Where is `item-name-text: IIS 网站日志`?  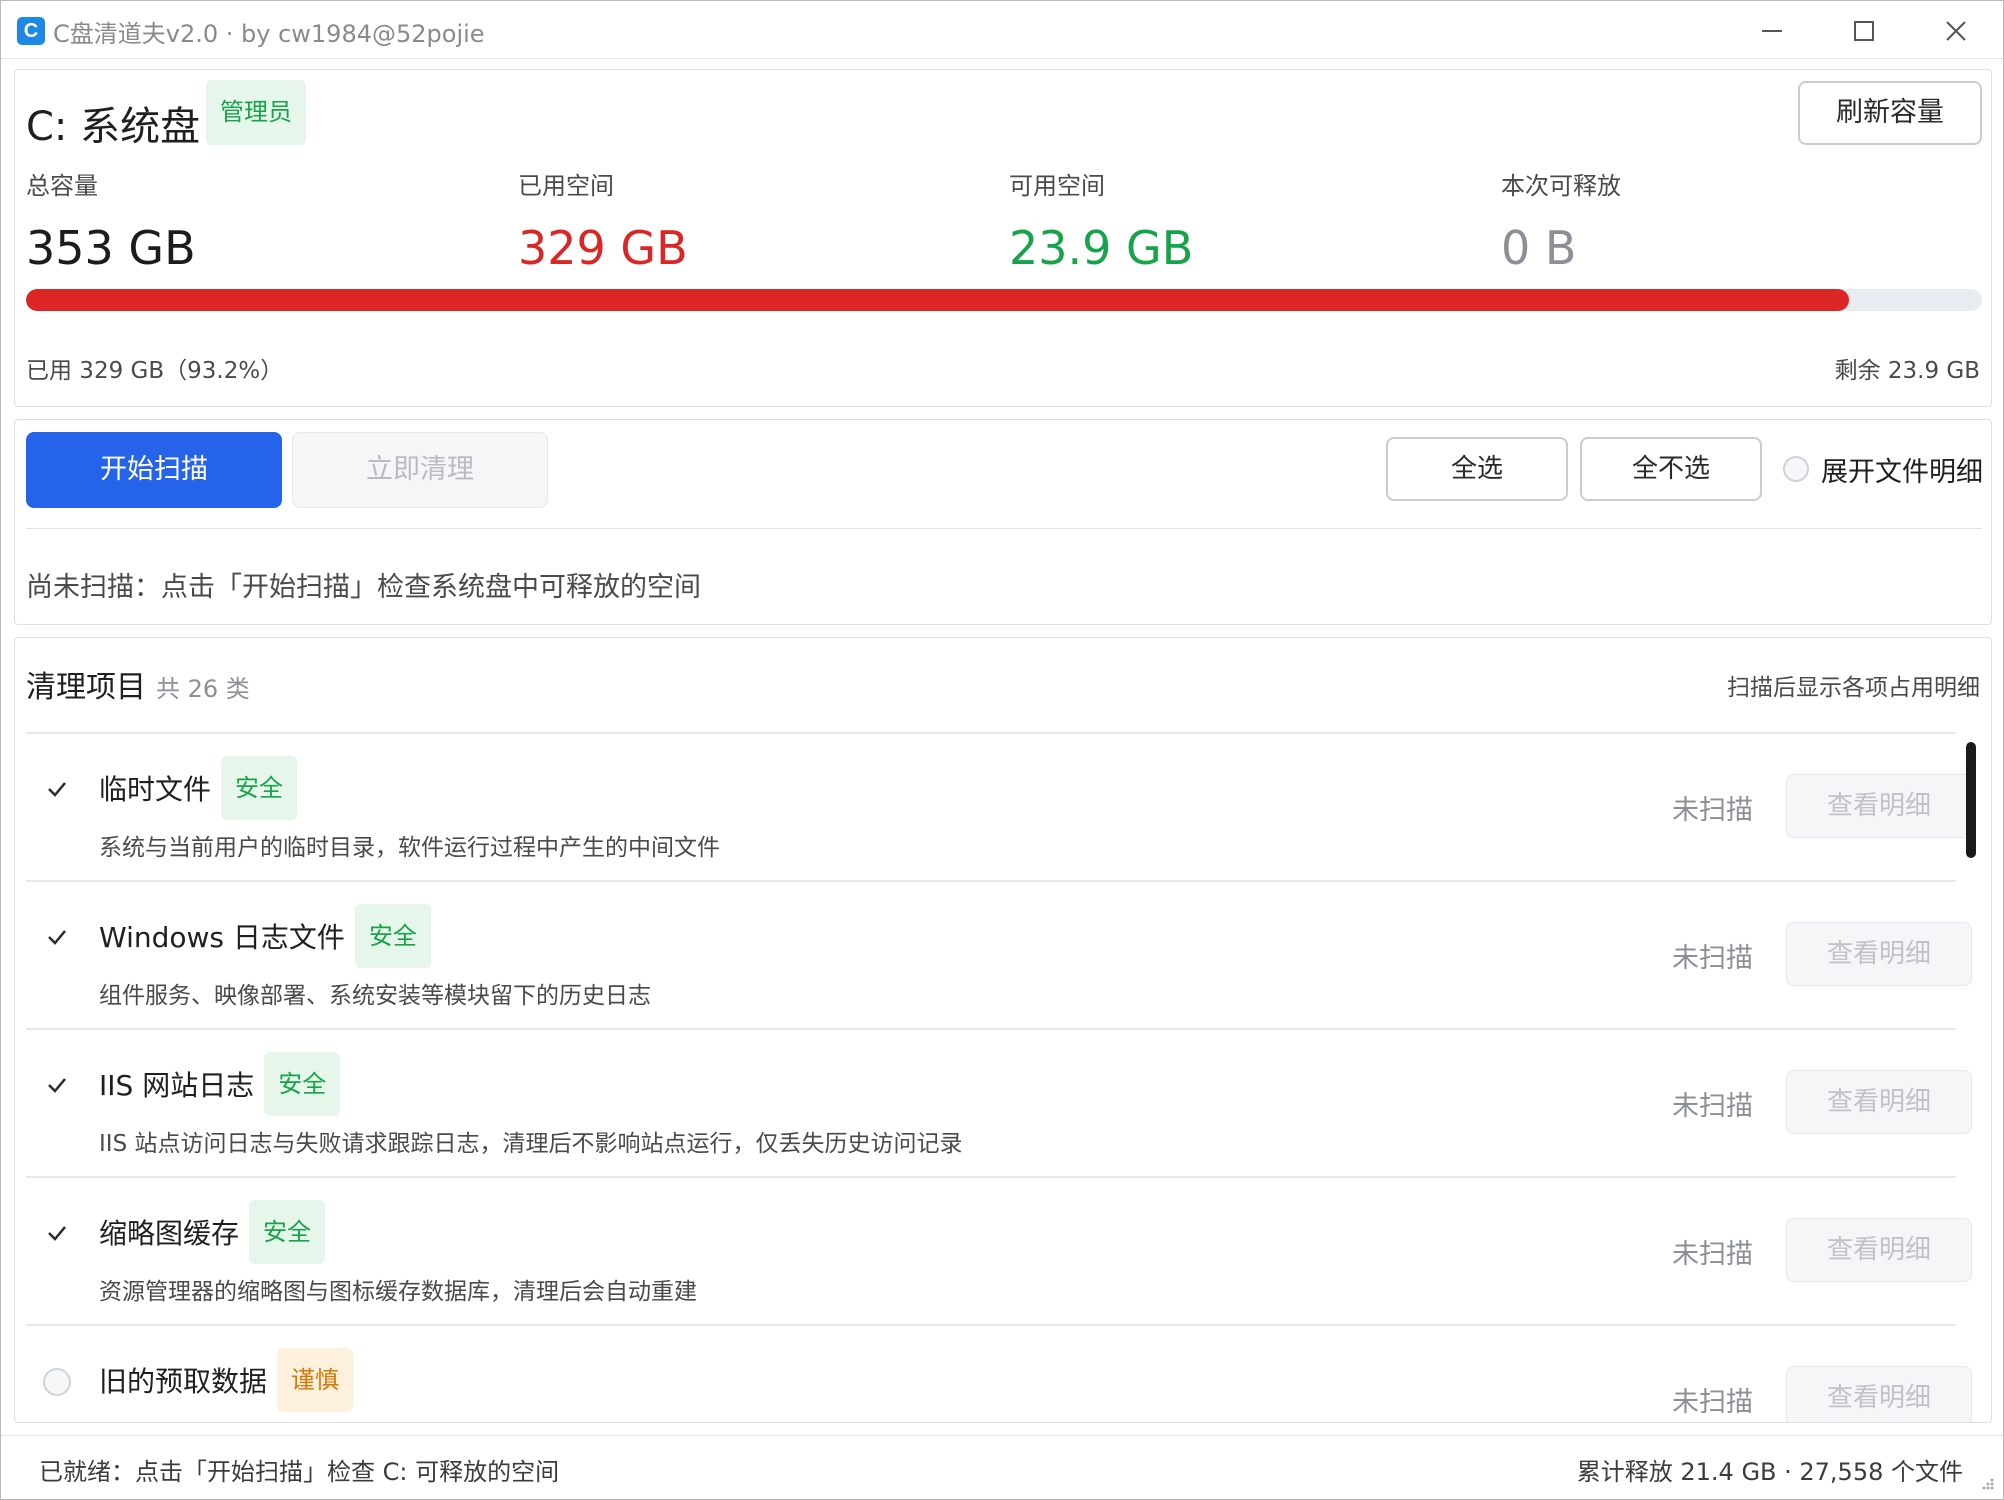 item-name-text: IIS 网站日志 is located at coordinates (177, 1085).